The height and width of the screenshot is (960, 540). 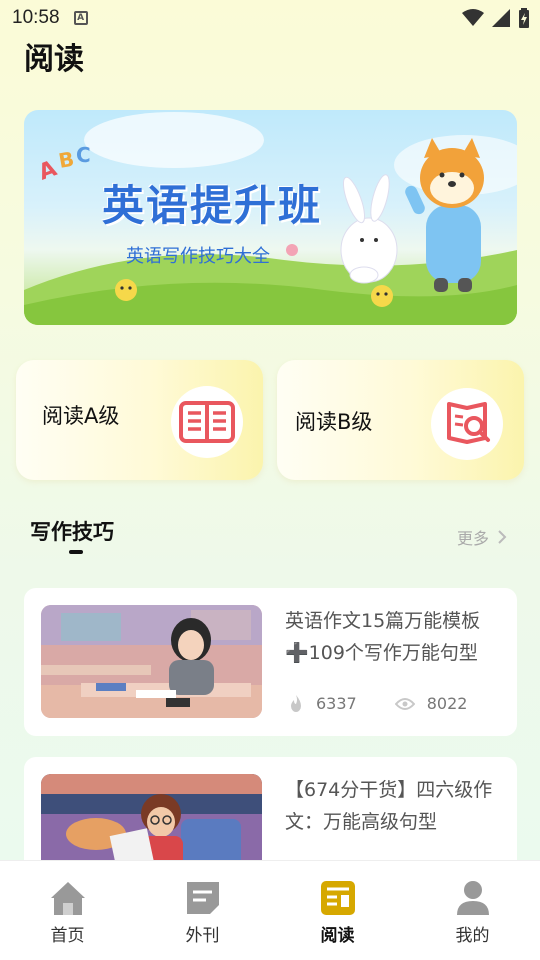 What do you see at coordinates (139, 420) in the screenshot?
I see `reading-level-a-card: 阅读A级` at bounding box center [139, 420].